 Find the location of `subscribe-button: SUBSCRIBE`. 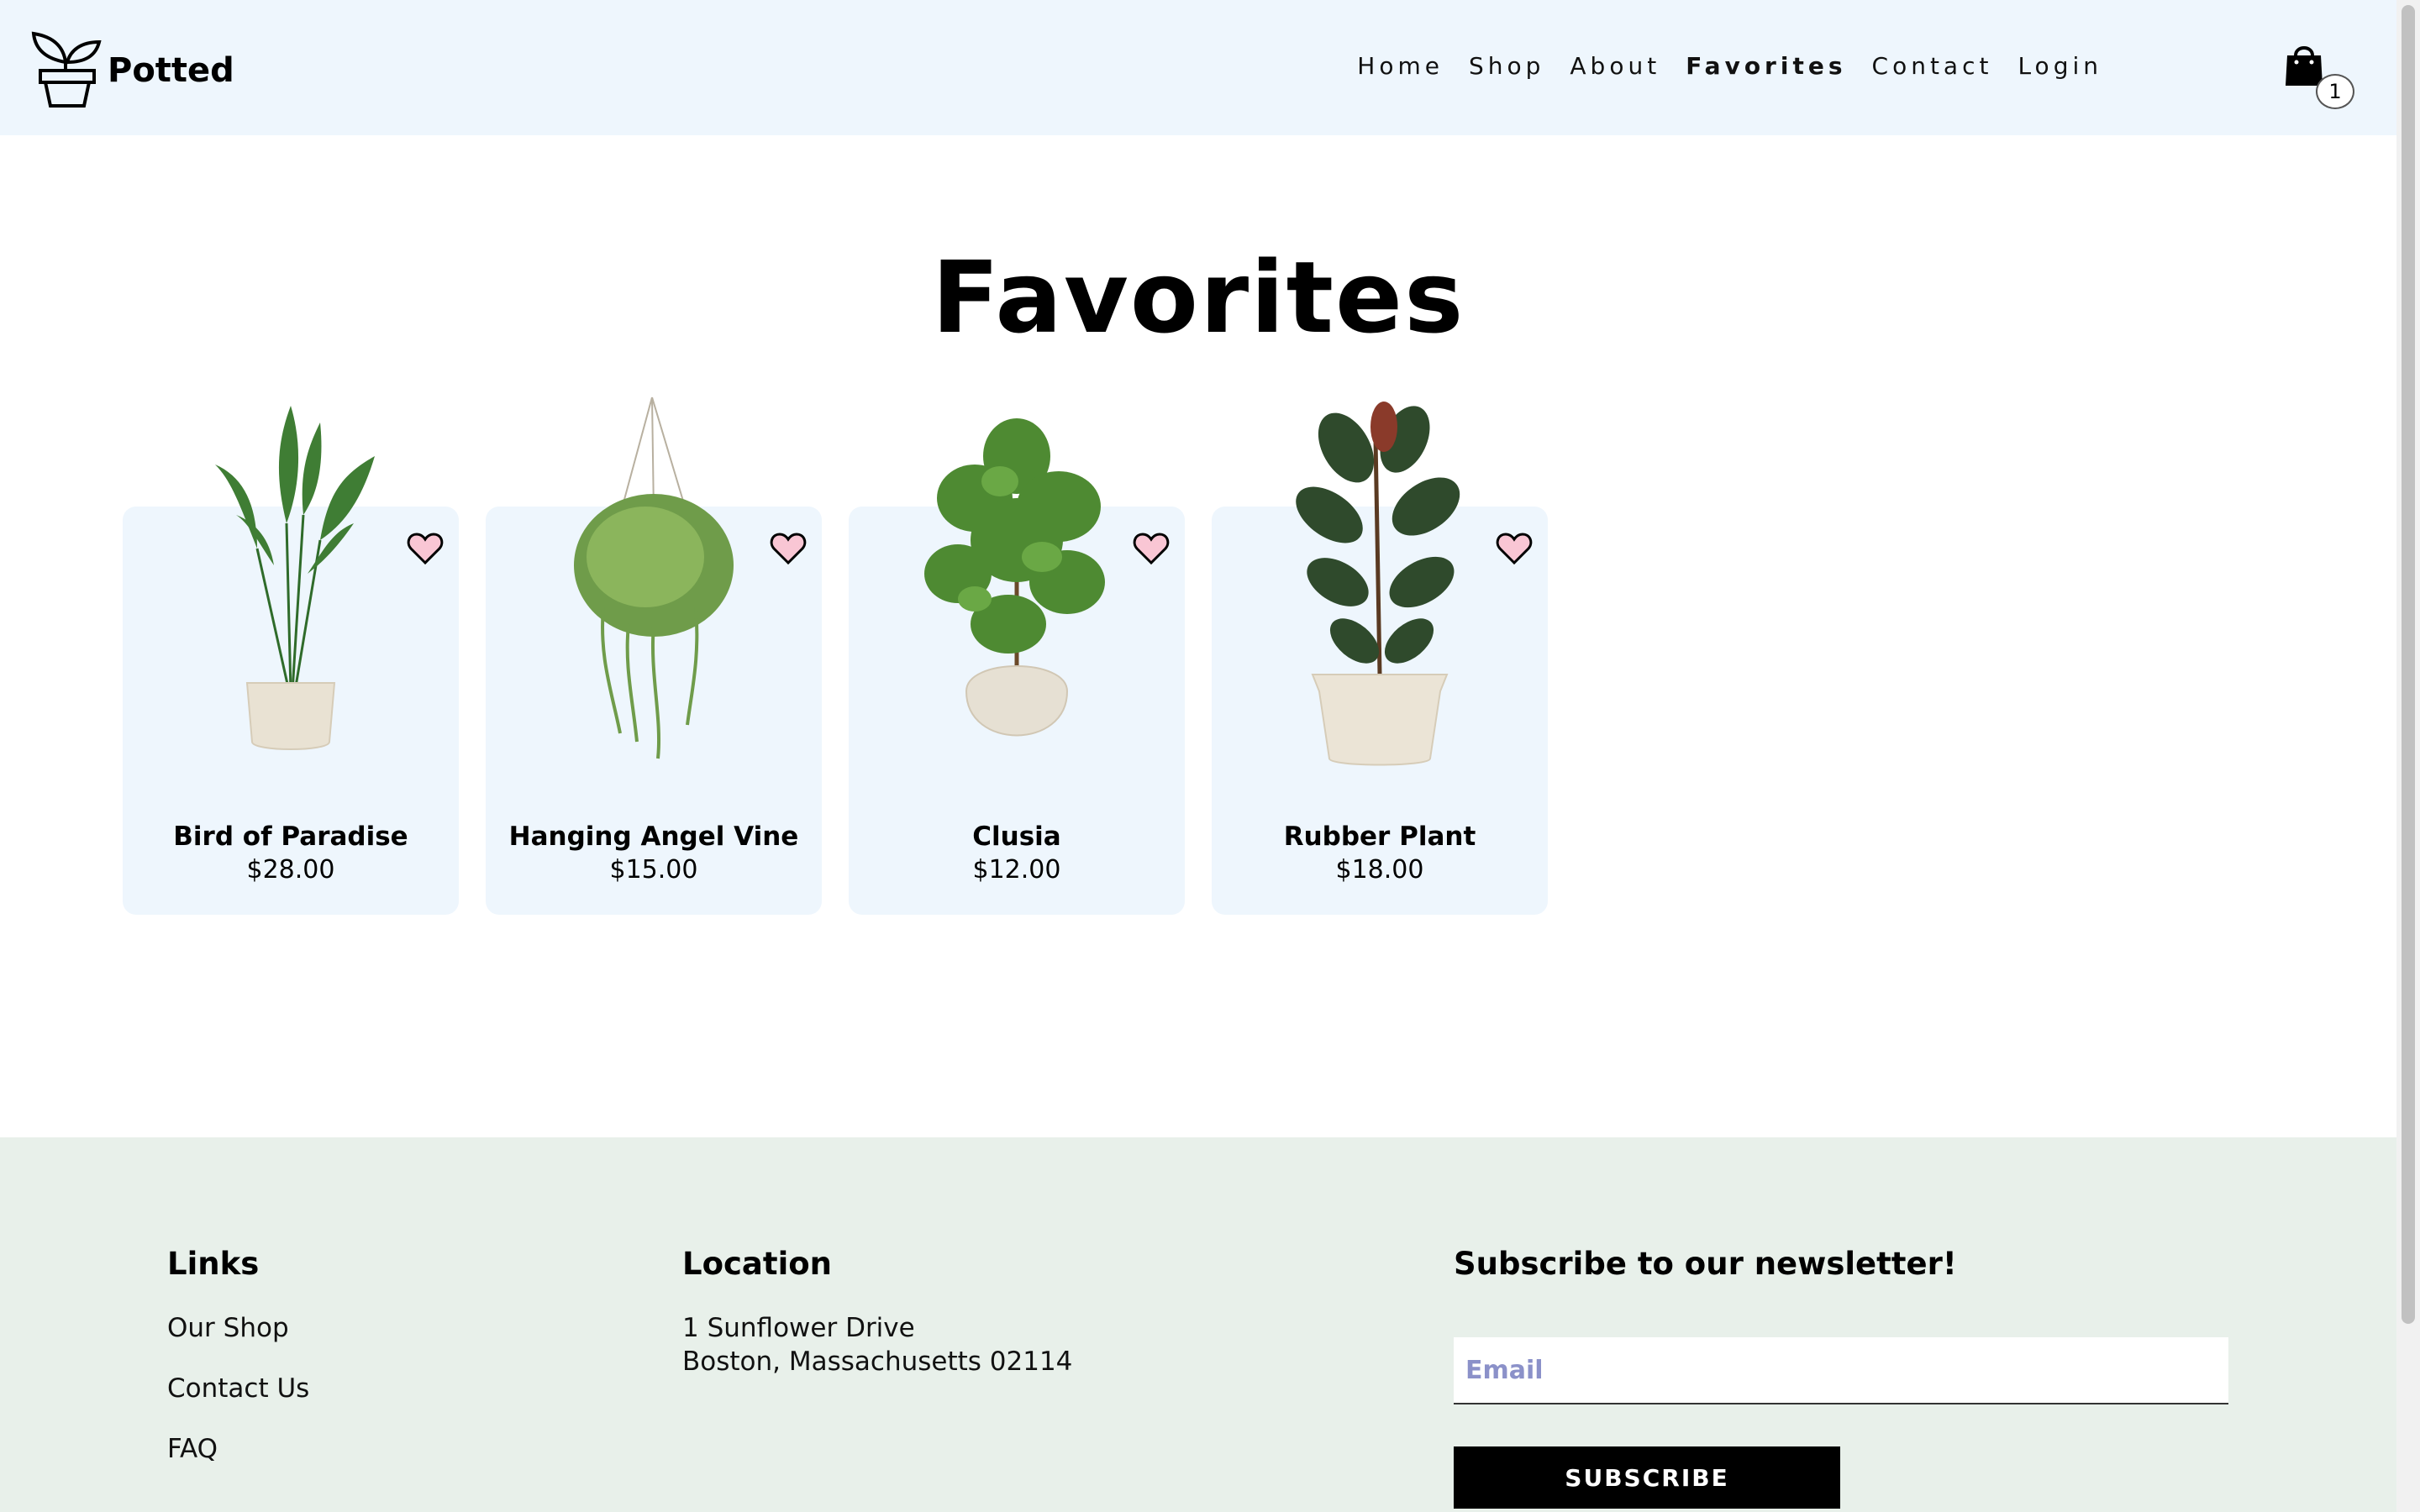

subscribe-button: SUBSCRIBE is located at coordinates (1647, 1477).